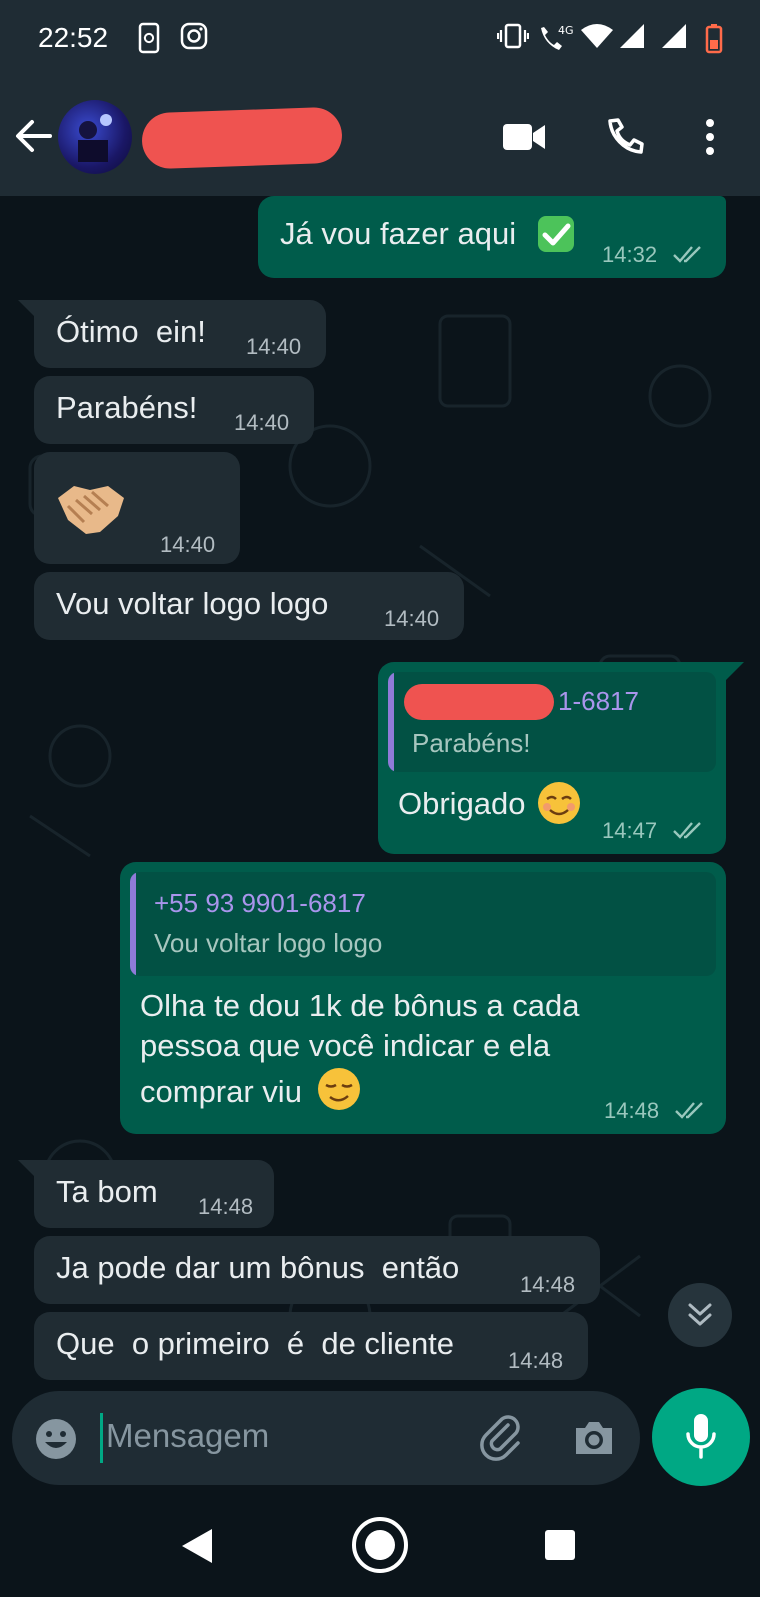  What do you see at coordinates (192, 603) in the screenshot?
I see `message-text: Vou voltar logo logo` at bounding box center [192, 603].